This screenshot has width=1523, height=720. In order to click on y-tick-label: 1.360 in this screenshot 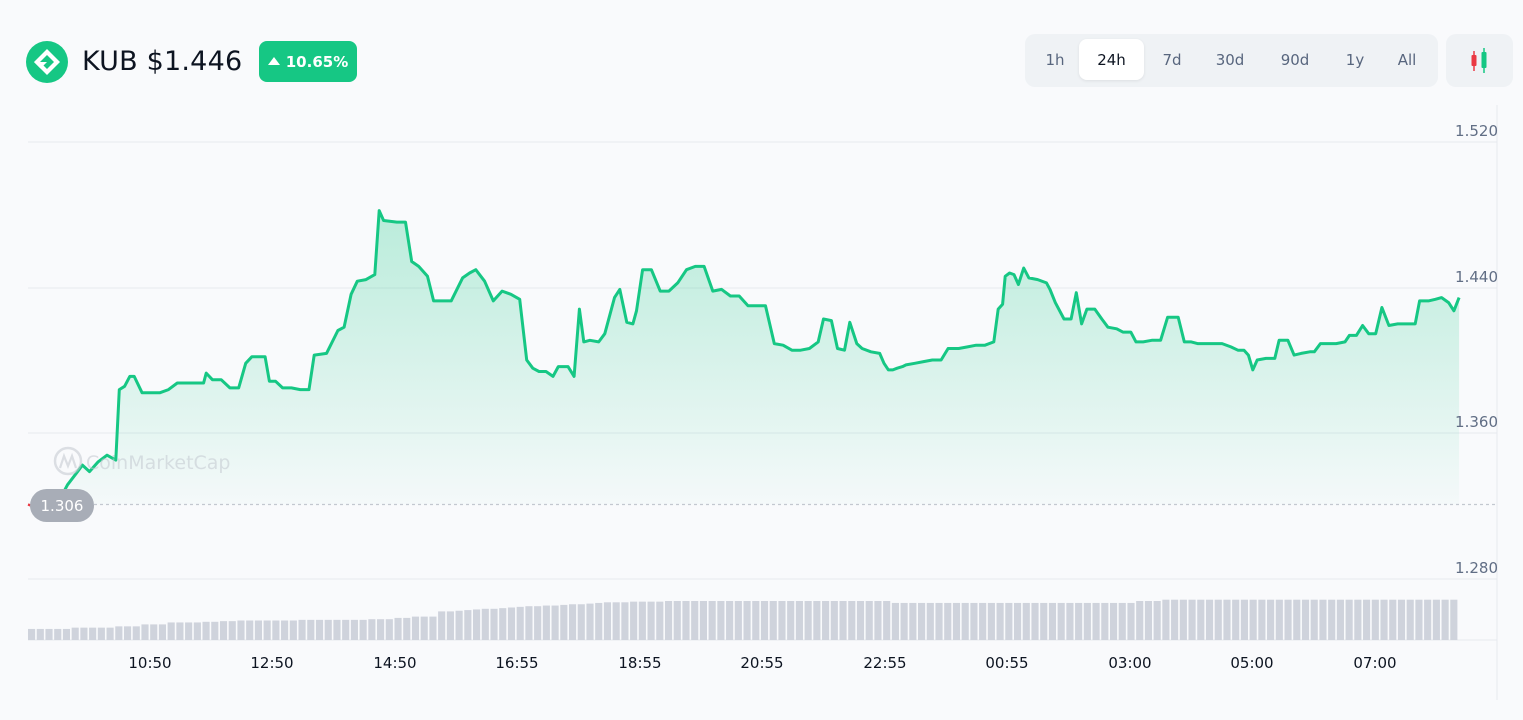, I will do `click(1476, 422)`.